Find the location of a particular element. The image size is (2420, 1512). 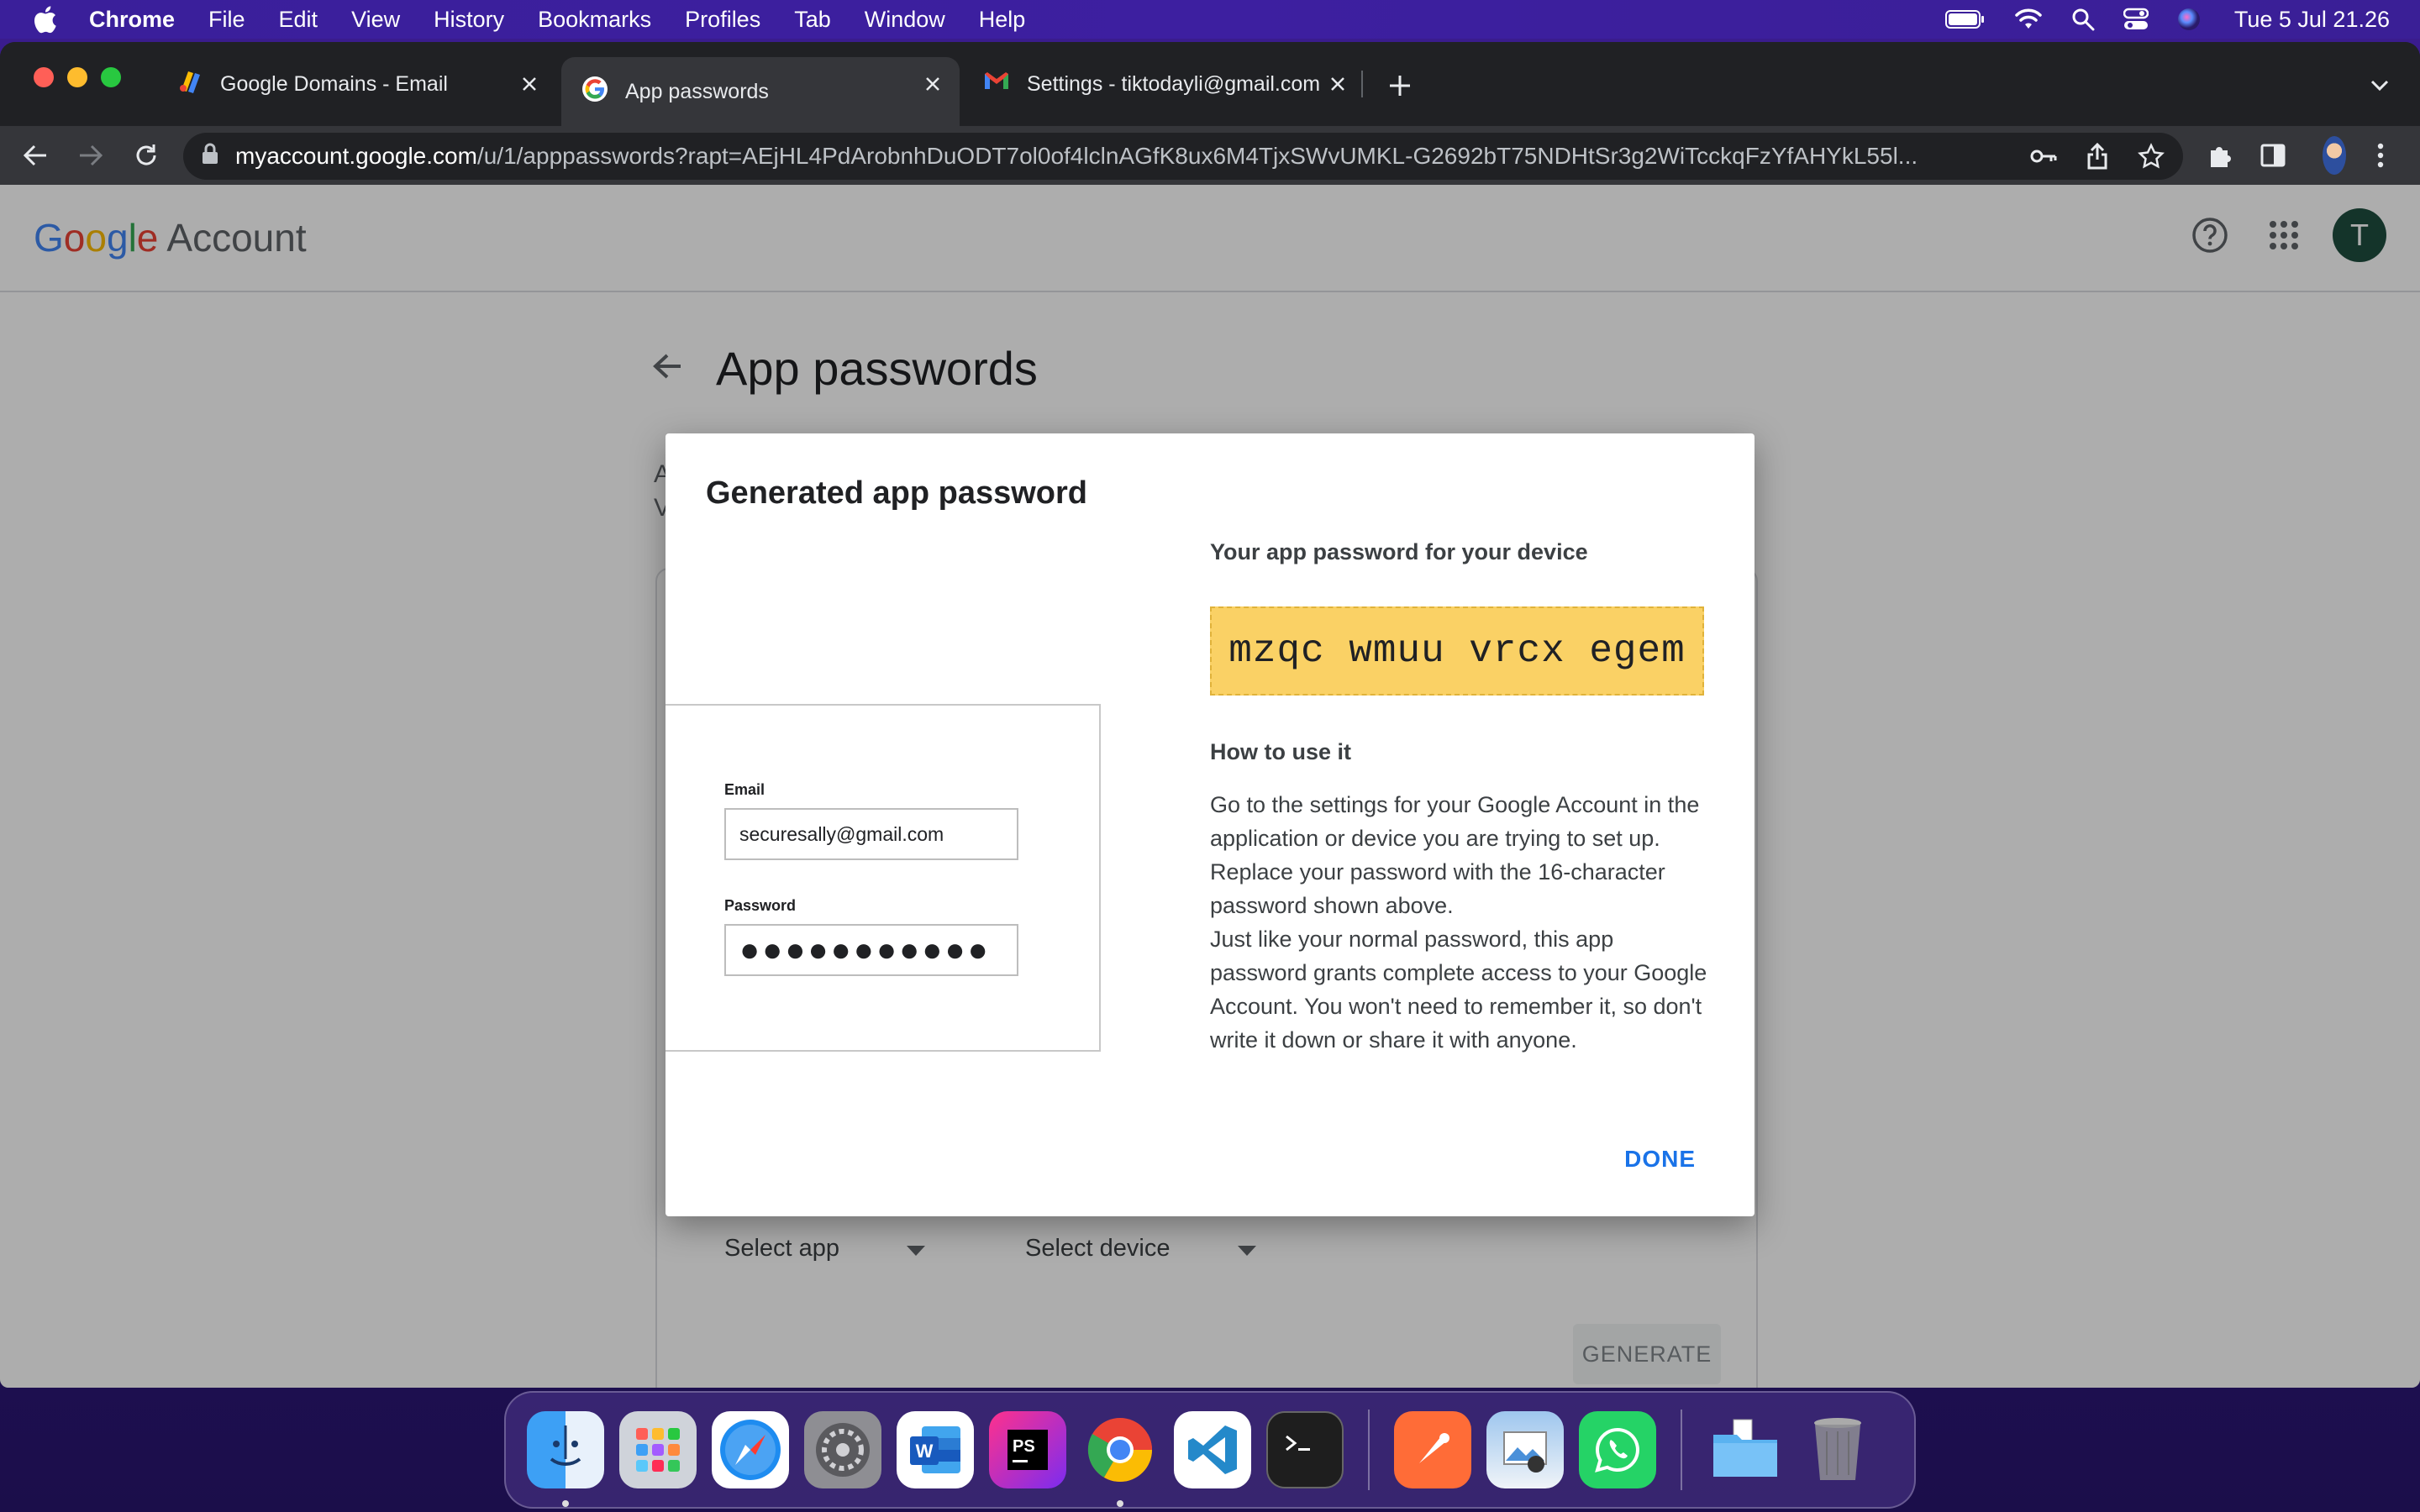

tab-label: Google Domains - Email is located at coordinates (334, 83).